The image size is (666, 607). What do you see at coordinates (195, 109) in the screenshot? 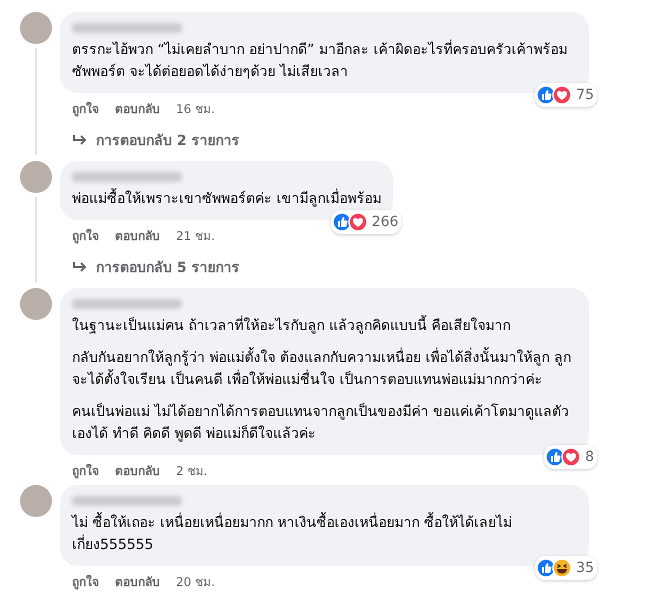
I see `timestamp: 16 ชม.` at bounding box center [195, 109].